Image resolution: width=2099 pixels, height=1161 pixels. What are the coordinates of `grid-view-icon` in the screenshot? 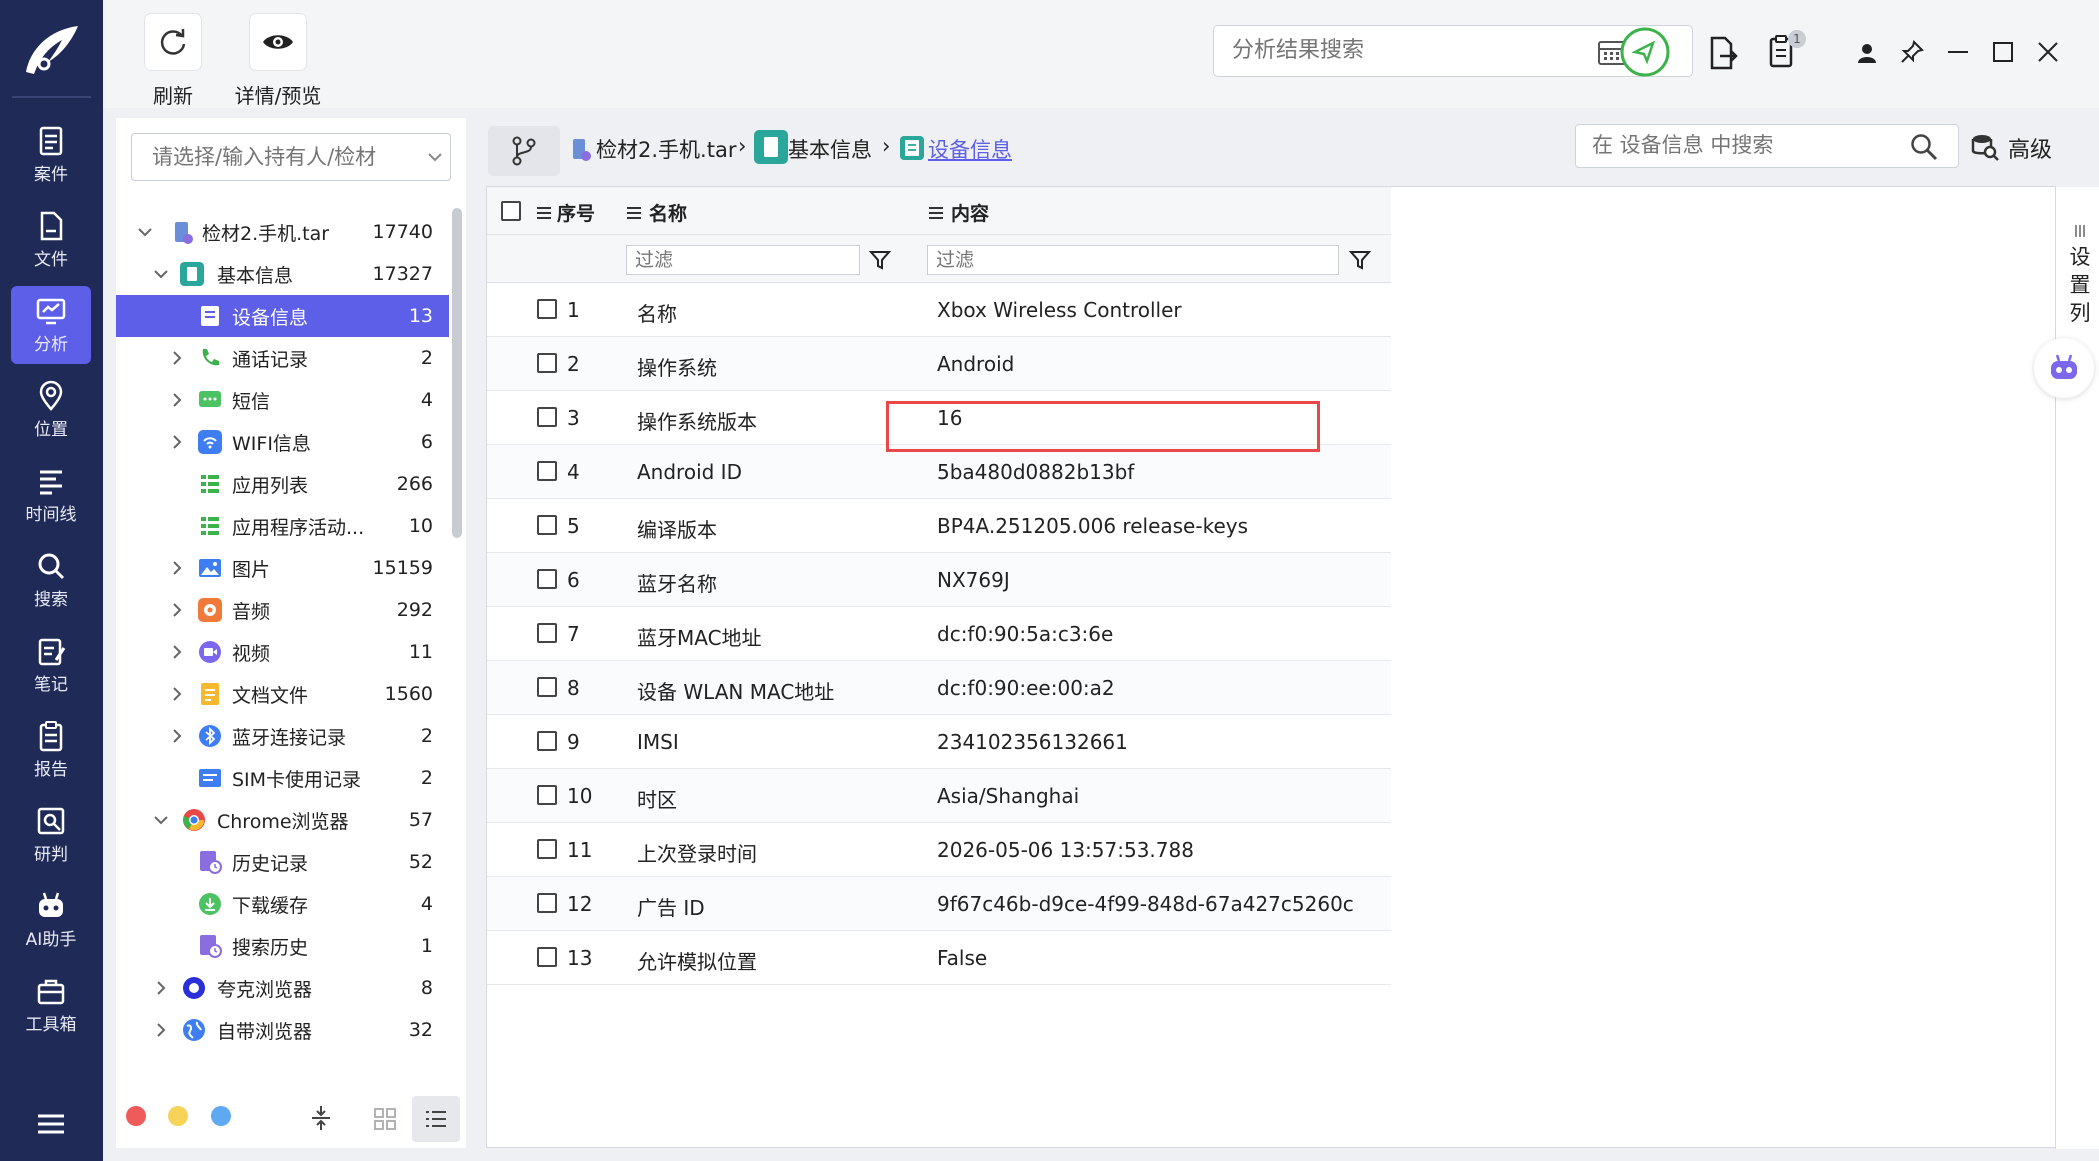 It's located at (385, 1119).